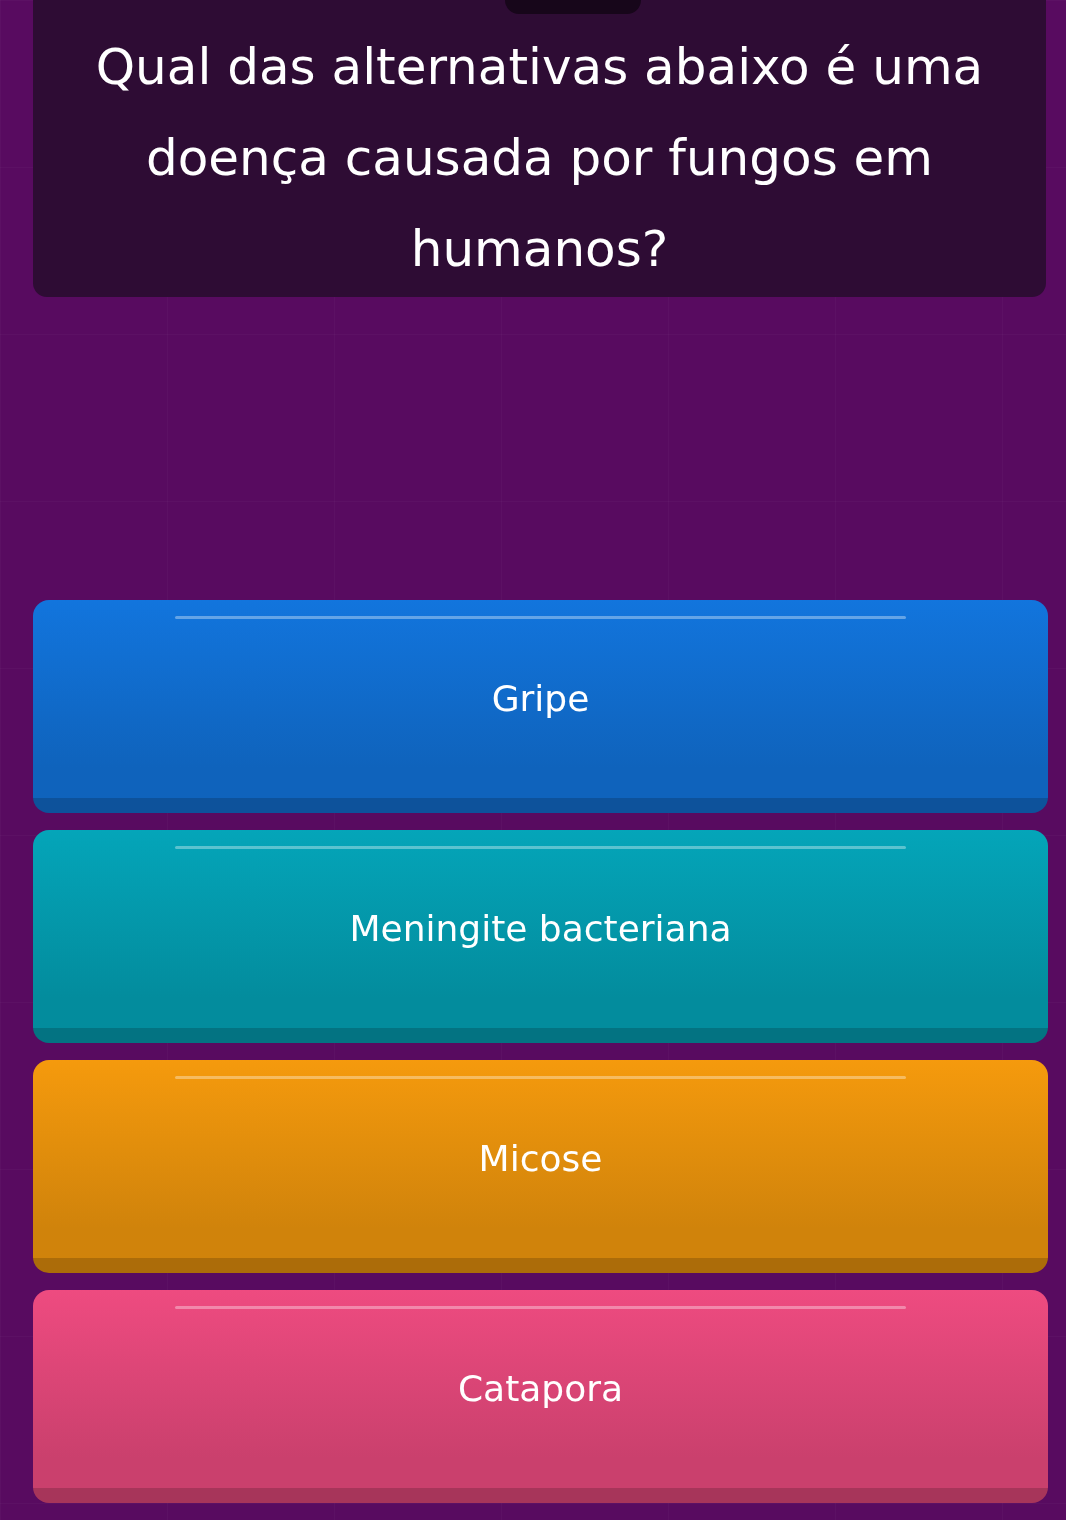 This screenshot has width=1066, height=1520. I want to click on answer-option: Catapora, so click(540, 1396).